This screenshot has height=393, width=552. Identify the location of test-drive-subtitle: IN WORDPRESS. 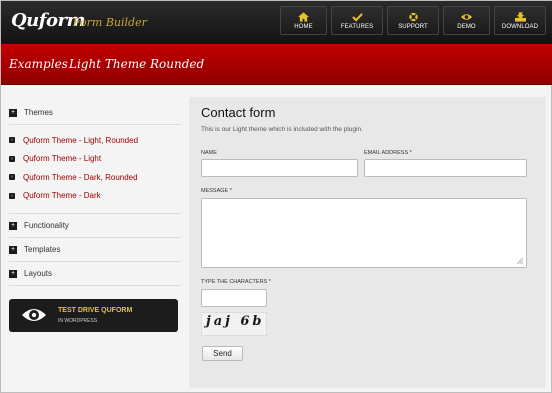
(78, 321).